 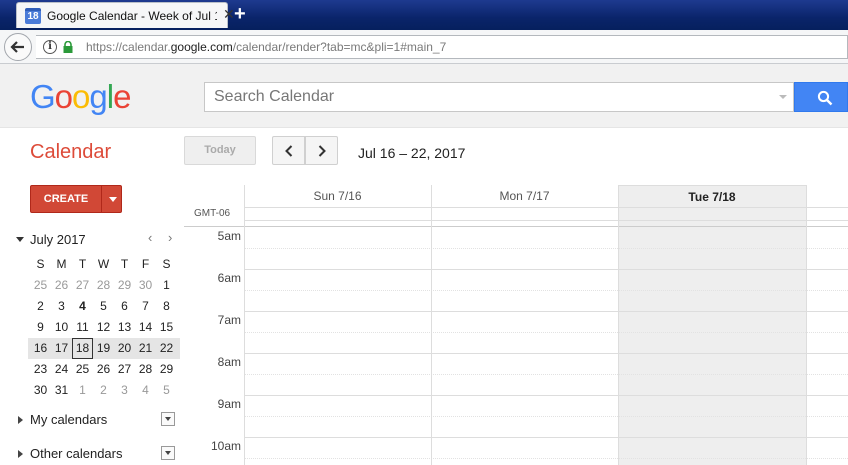 I want to click on mini-day: 16, so click(x=40, y=348).